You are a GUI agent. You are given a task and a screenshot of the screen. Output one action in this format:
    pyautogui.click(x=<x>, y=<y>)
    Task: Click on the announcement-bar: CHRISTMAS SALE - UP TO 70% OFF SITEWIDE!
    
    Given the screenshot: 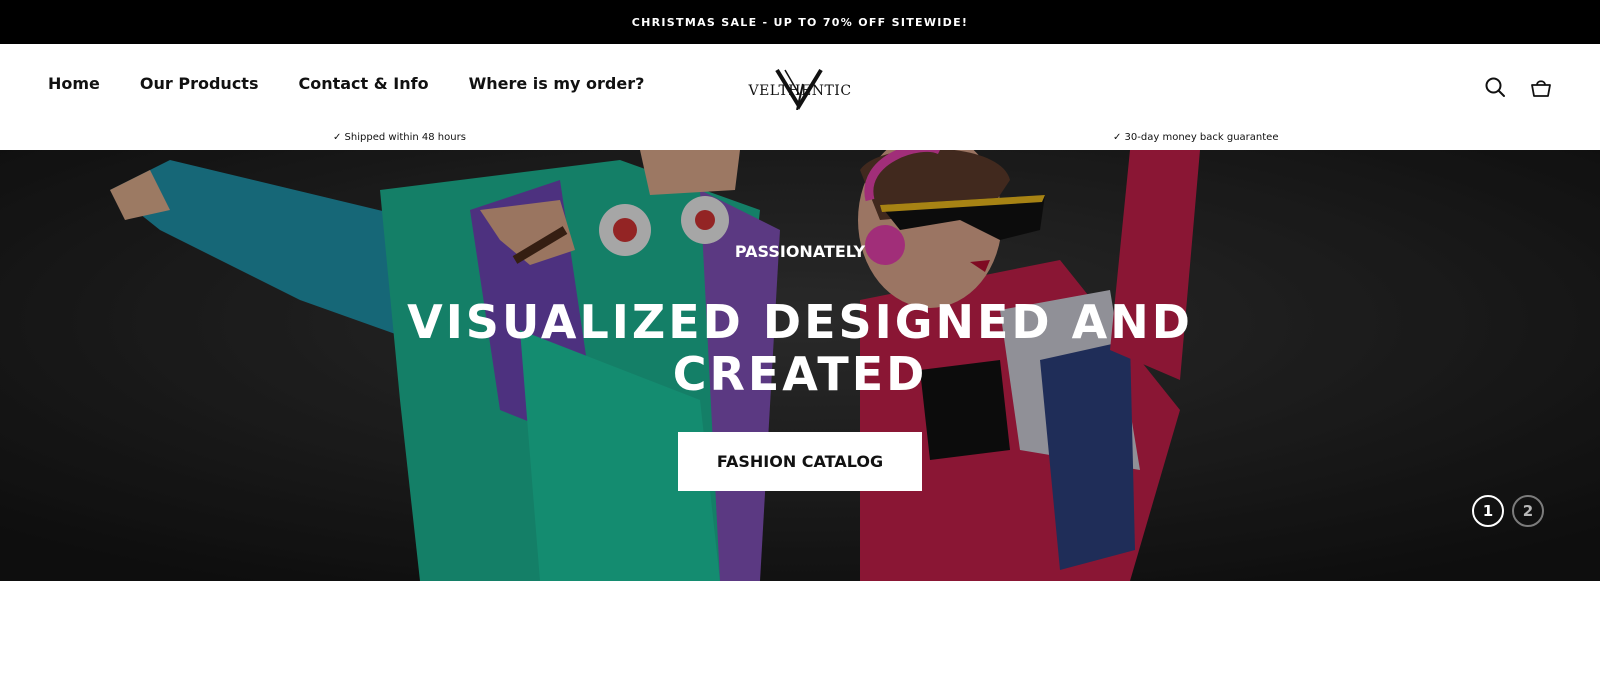 What is the action you would take?
    pyautogui.click(x=800, y=22)
    